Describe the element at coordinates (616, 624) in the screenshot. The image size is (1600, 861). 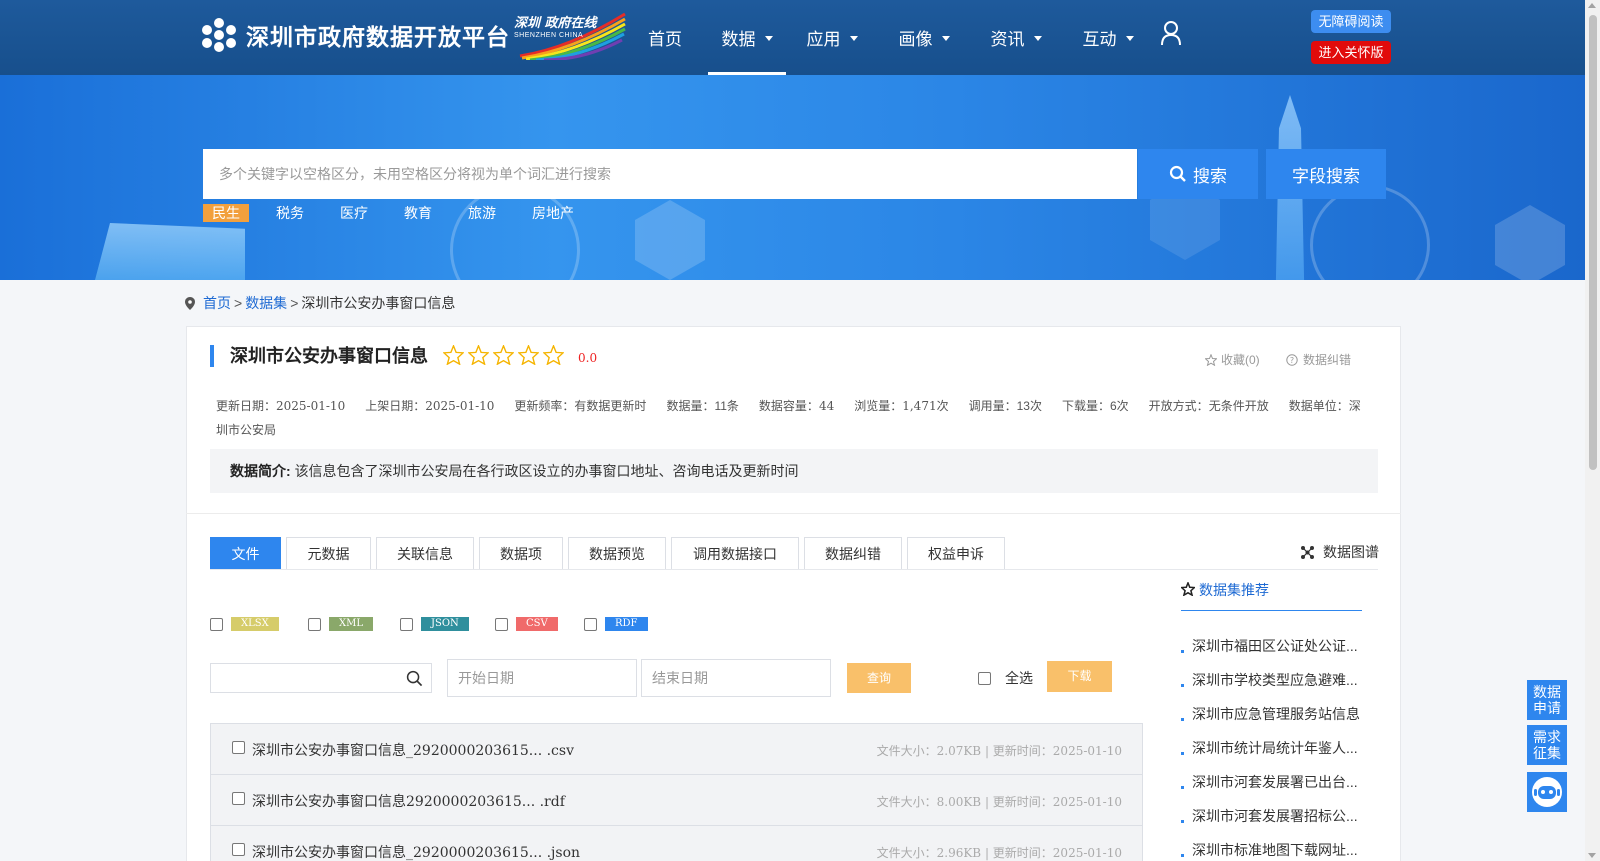
I see `format-filter-rdf: RDF` at that location.